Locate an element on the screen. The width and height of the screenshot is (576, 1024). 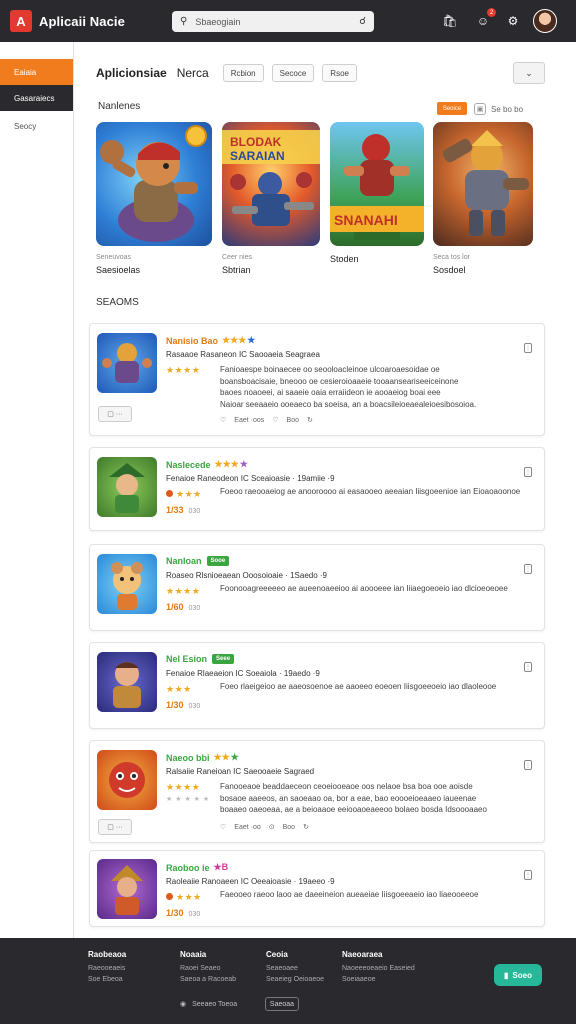
magnifier-icon: ☌ is located at coordinates (362, 21).